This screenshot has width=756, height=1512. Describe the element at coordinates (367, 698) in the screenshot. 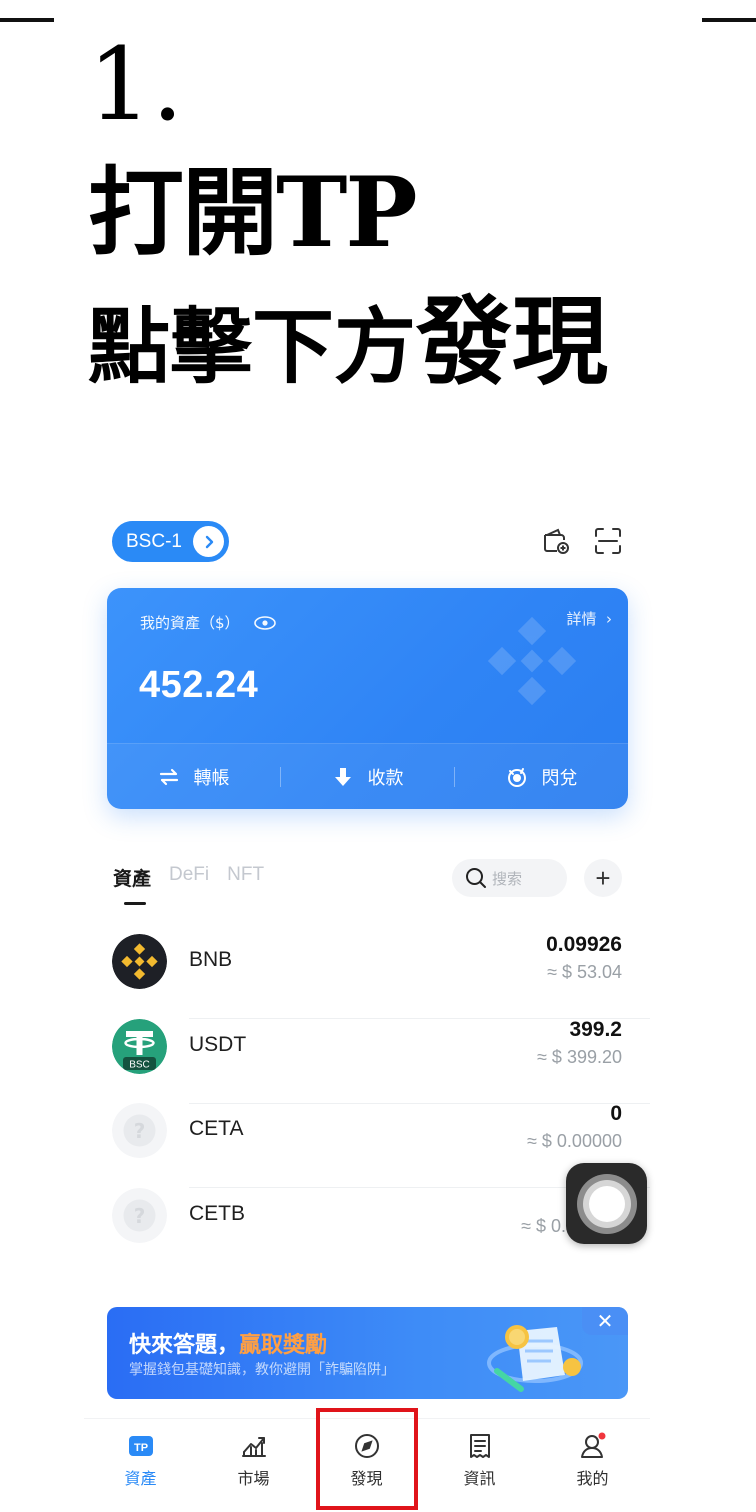

I see `asset-card: 我的資產（$） 詳情 › 452.24 轉帳 收款 閃兌` at that location.